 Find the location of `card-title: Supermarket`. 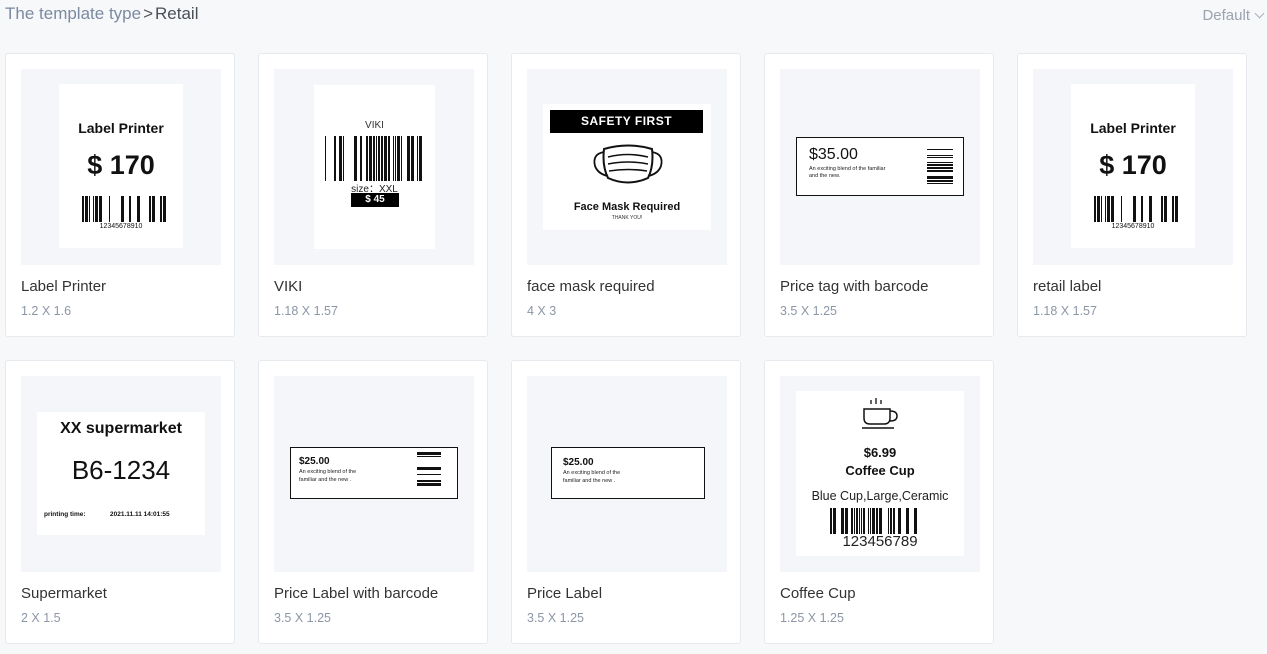

card-title: Supermarket is located at coordinates (64, 593).